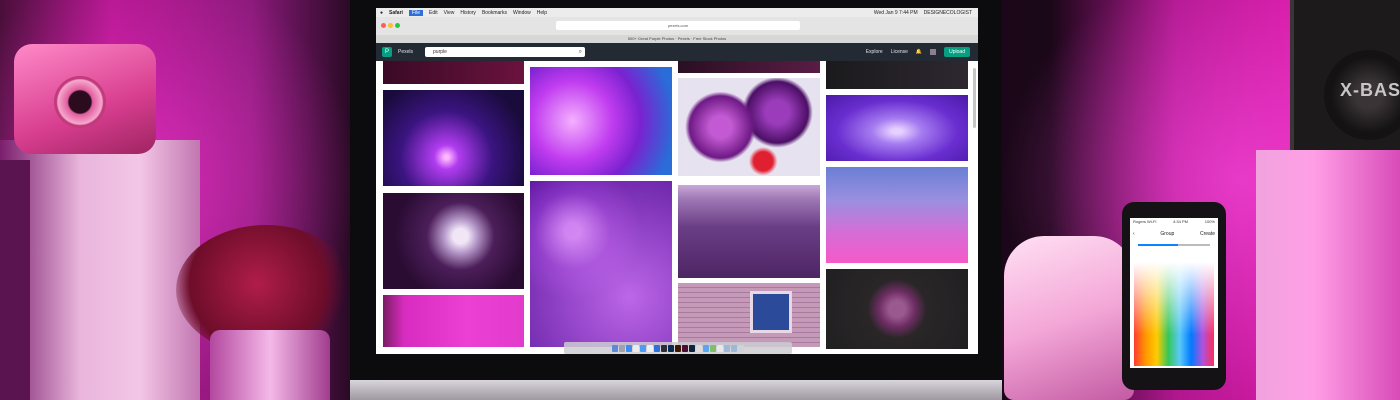  Describe the element at coordinates (449, 13) in the screenshot. I see `menu-view: View` at that location.